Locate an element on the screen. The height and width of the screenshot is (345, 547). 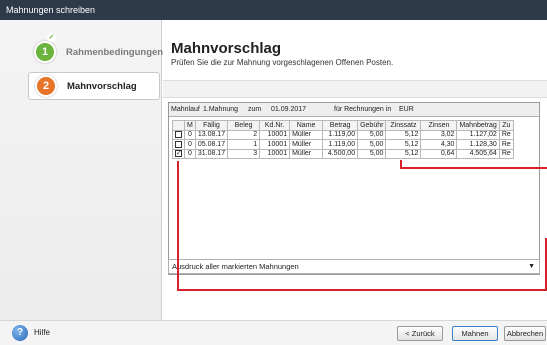
divider-band is located at coordinates (355, 89).